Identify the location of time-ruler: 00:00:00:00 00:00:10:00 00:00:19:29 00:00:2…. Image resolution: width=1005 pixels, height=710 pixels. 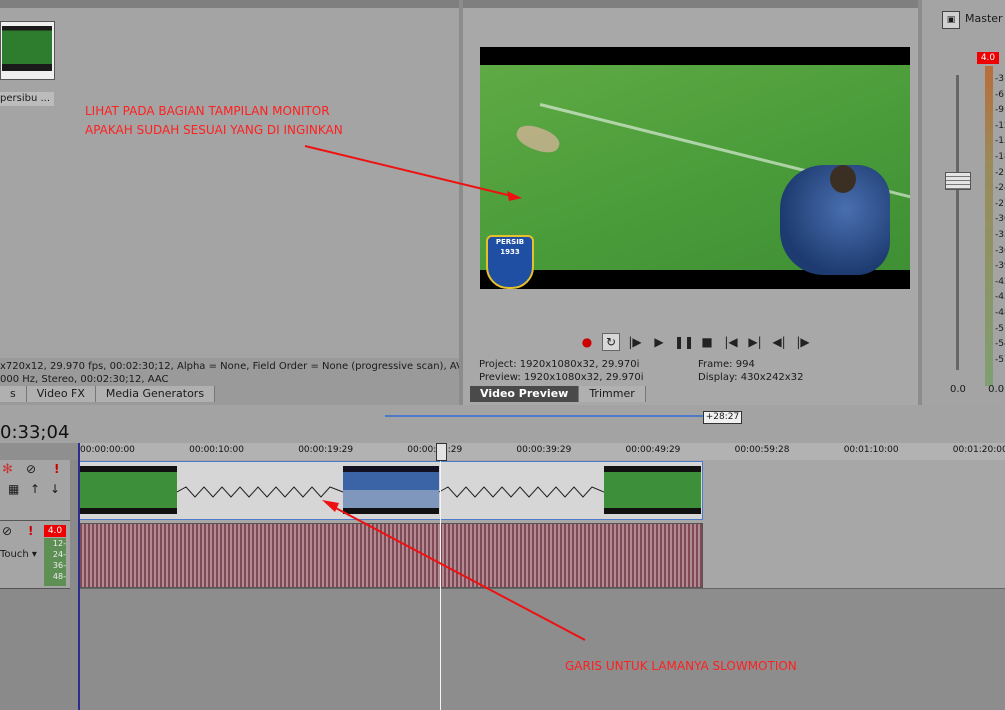
(542, 452).